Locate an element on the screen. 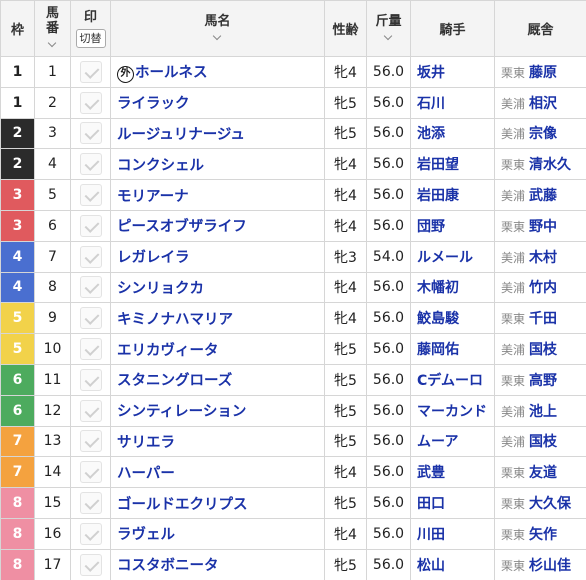 The height and width of the screenshot is (580, 586). jockey-name-link: ムーア is located at coordinates (437, 442).